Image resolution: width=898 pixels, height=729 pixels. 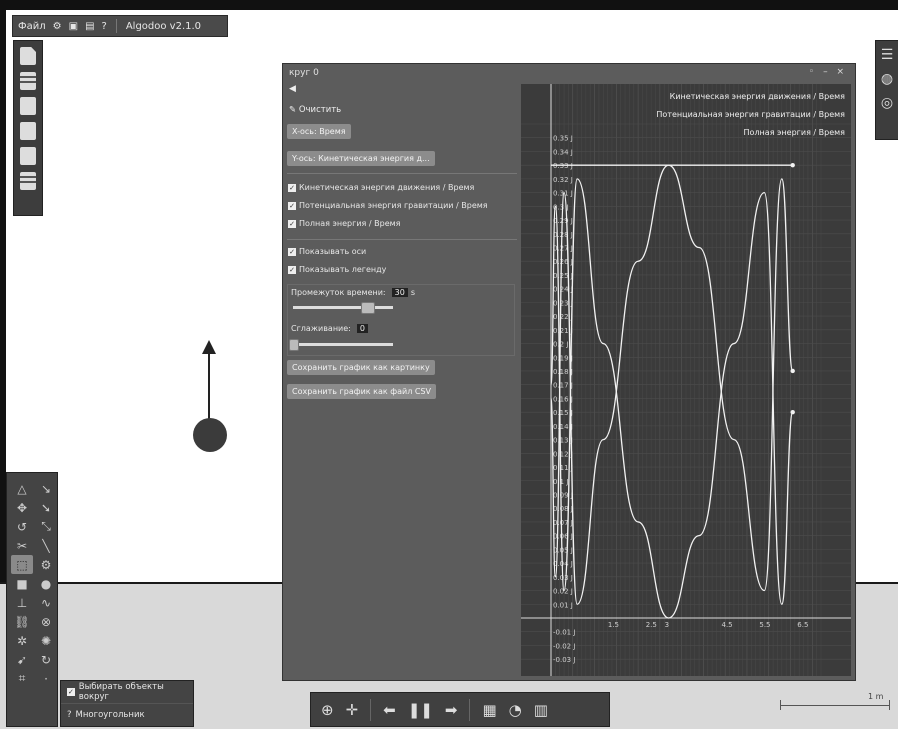 I want to click on circle-object, so click(x=210, y=435).